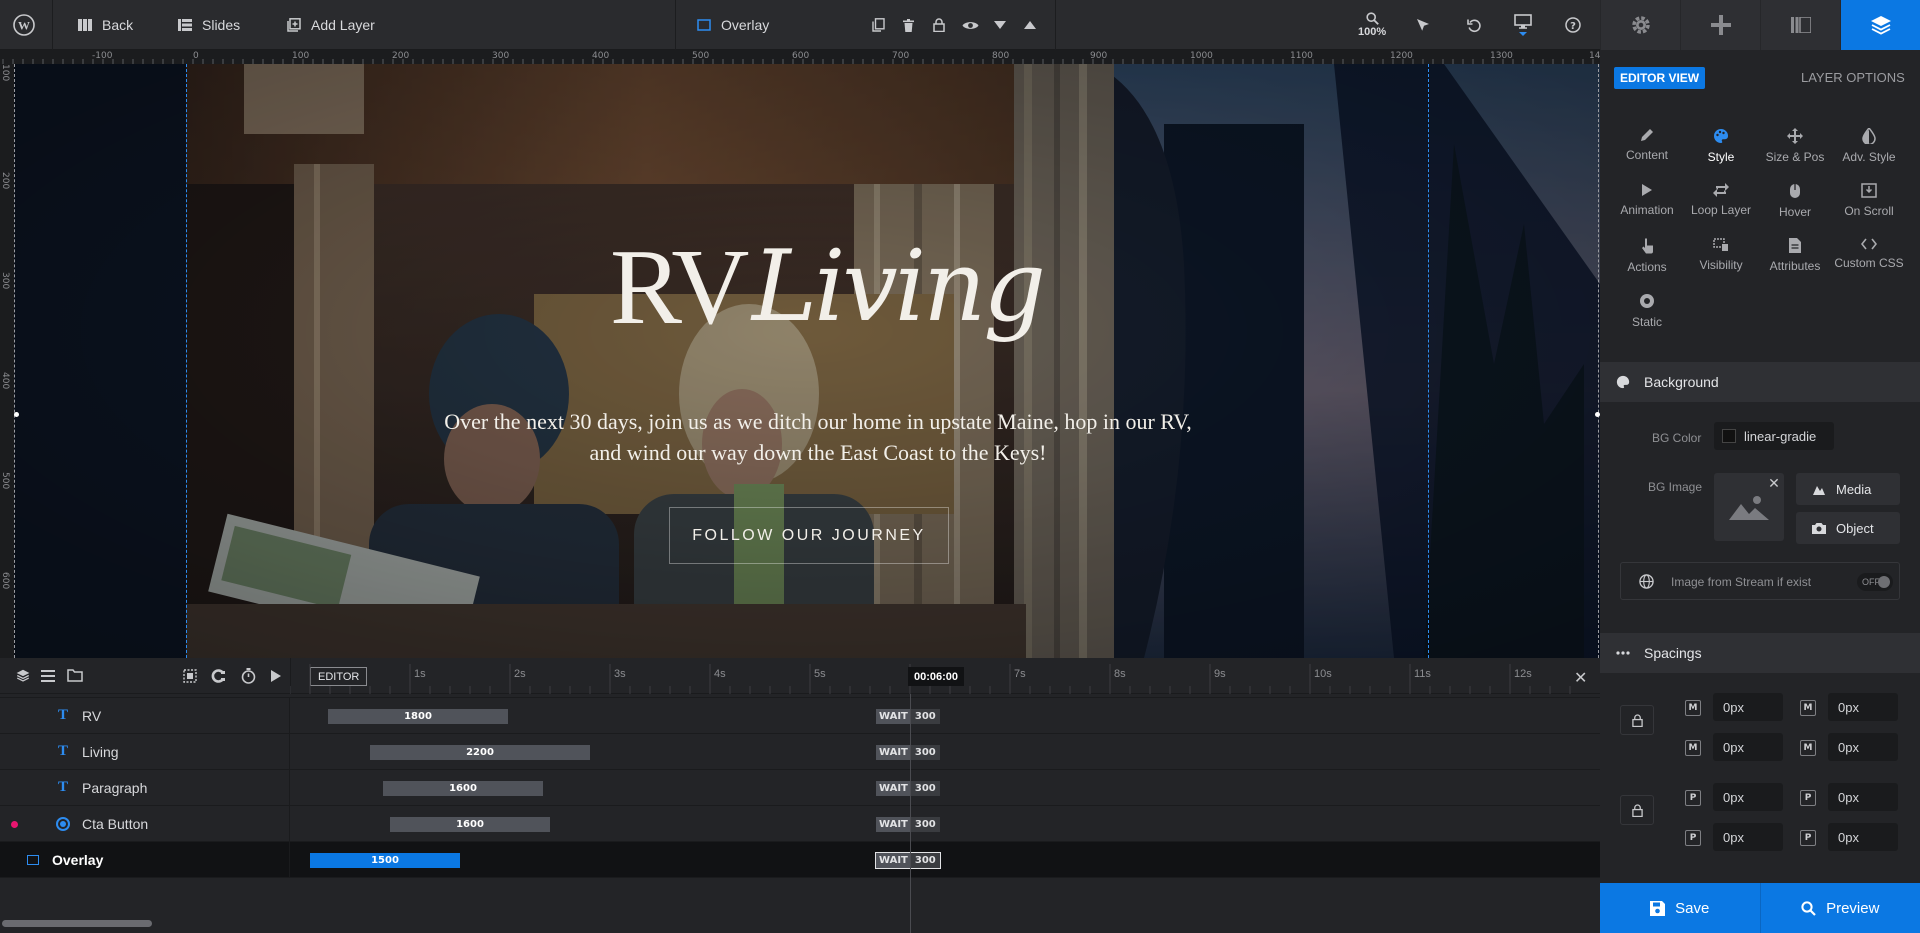 The height and width of the screenshot is (933, 1920). Describe the element at coordinates (1721, 264) in the screenshot. I see `subtab-visibility: Visibility` at that location.